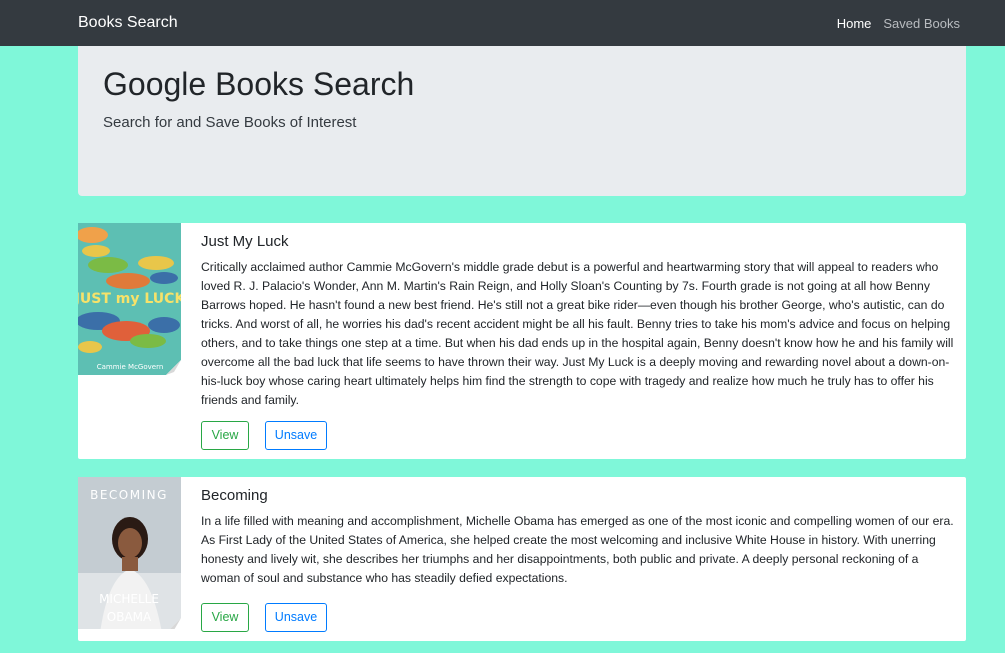 The image size is (1005, 653). Describe the element at coordinates (245, 241) in the screenshot. I see `book-title: Just My Luck` at that location.